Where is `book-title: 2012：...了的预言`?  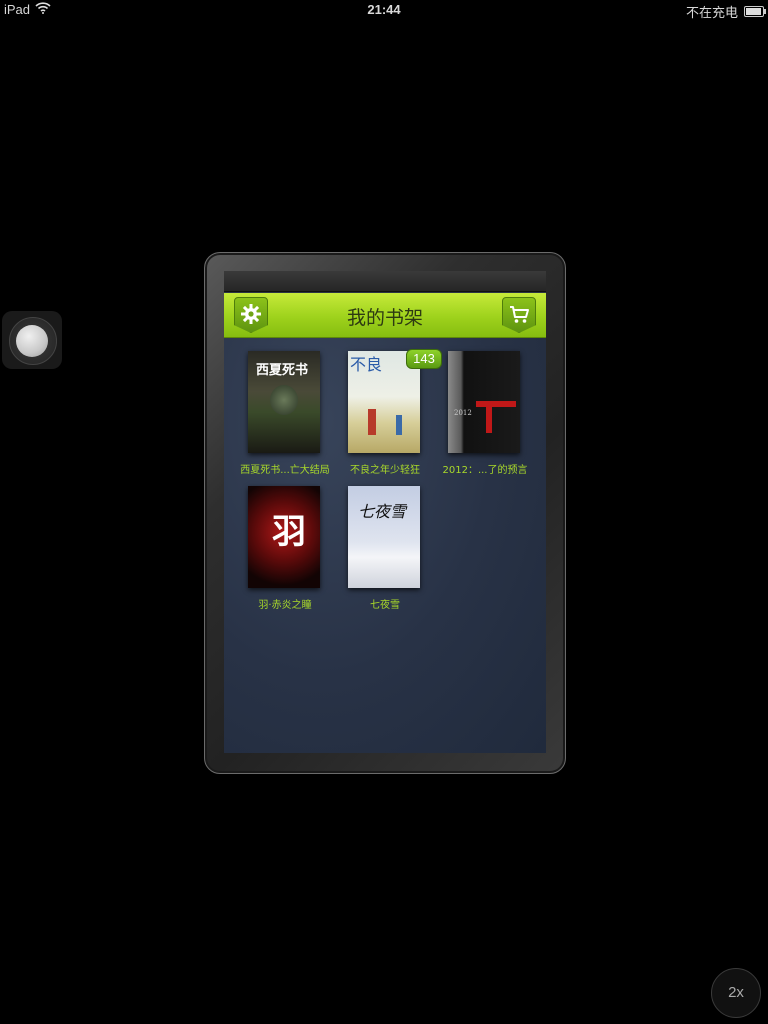 book-title: 2012：...了的预言 is located at coordinates (485, 470).